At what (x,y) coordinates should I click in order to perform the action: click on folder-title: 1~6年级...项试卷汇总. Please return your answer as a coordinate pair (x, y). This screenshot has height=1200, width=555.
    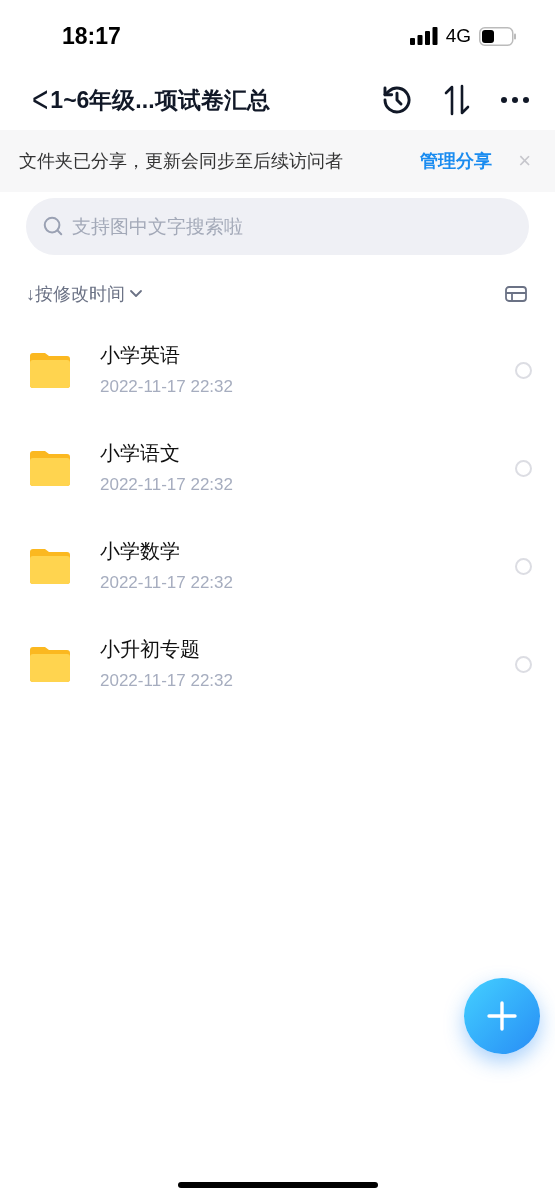
    Looking at the image, I should click on (160, 100).